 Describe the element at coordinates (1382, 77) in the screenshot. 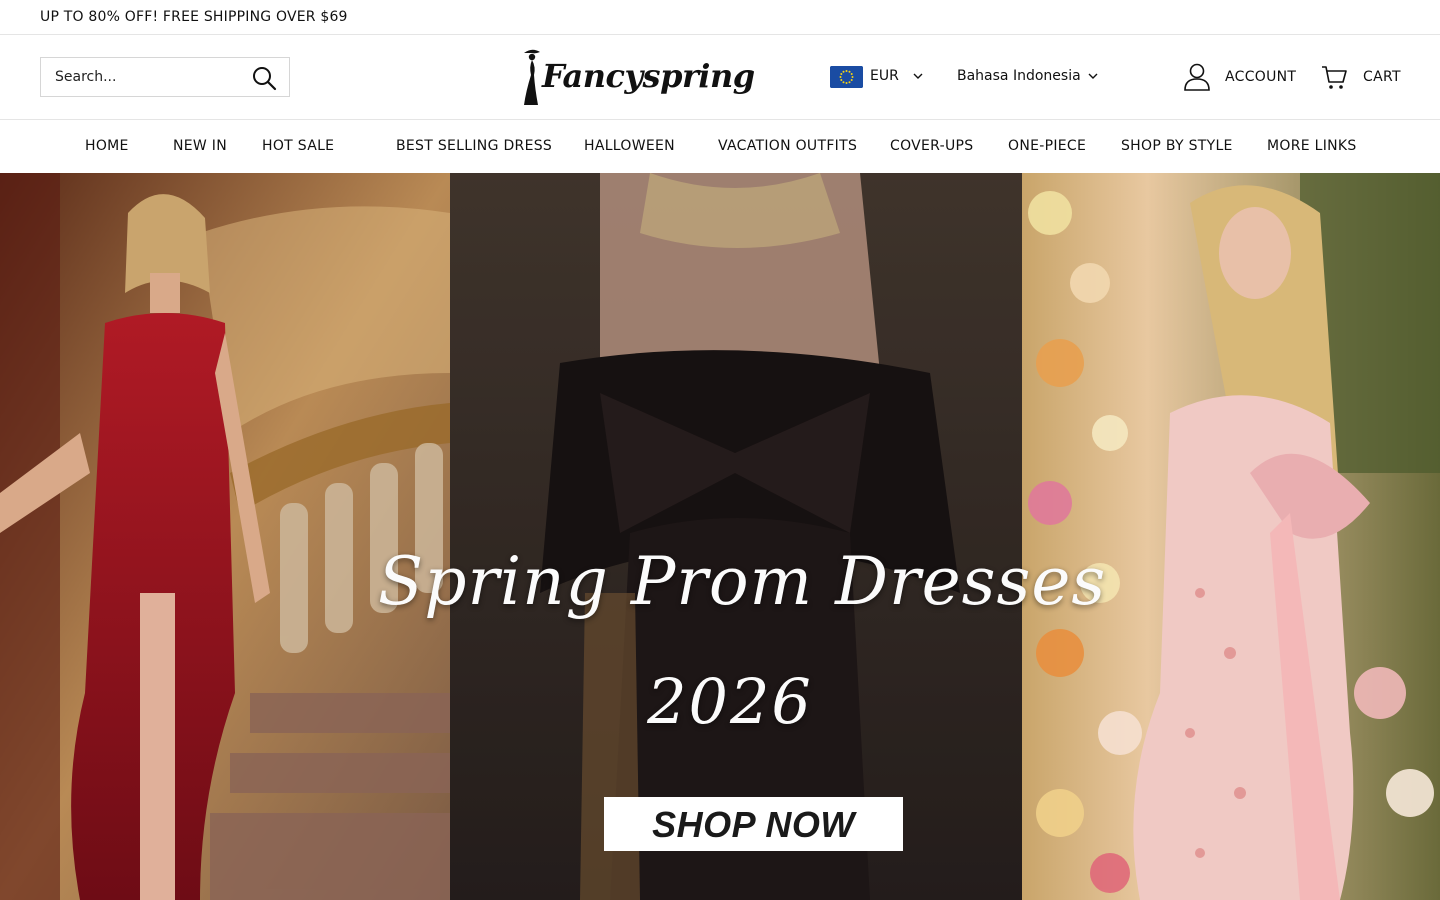

I see `cart-label: CART` at that location.